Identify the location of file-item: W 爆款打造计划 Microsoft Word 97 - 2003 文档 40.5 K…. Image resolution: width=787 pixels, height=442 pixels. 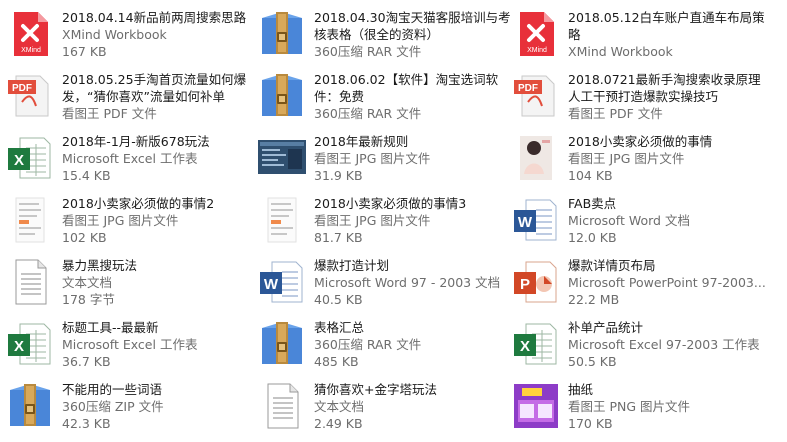
(385, 287).